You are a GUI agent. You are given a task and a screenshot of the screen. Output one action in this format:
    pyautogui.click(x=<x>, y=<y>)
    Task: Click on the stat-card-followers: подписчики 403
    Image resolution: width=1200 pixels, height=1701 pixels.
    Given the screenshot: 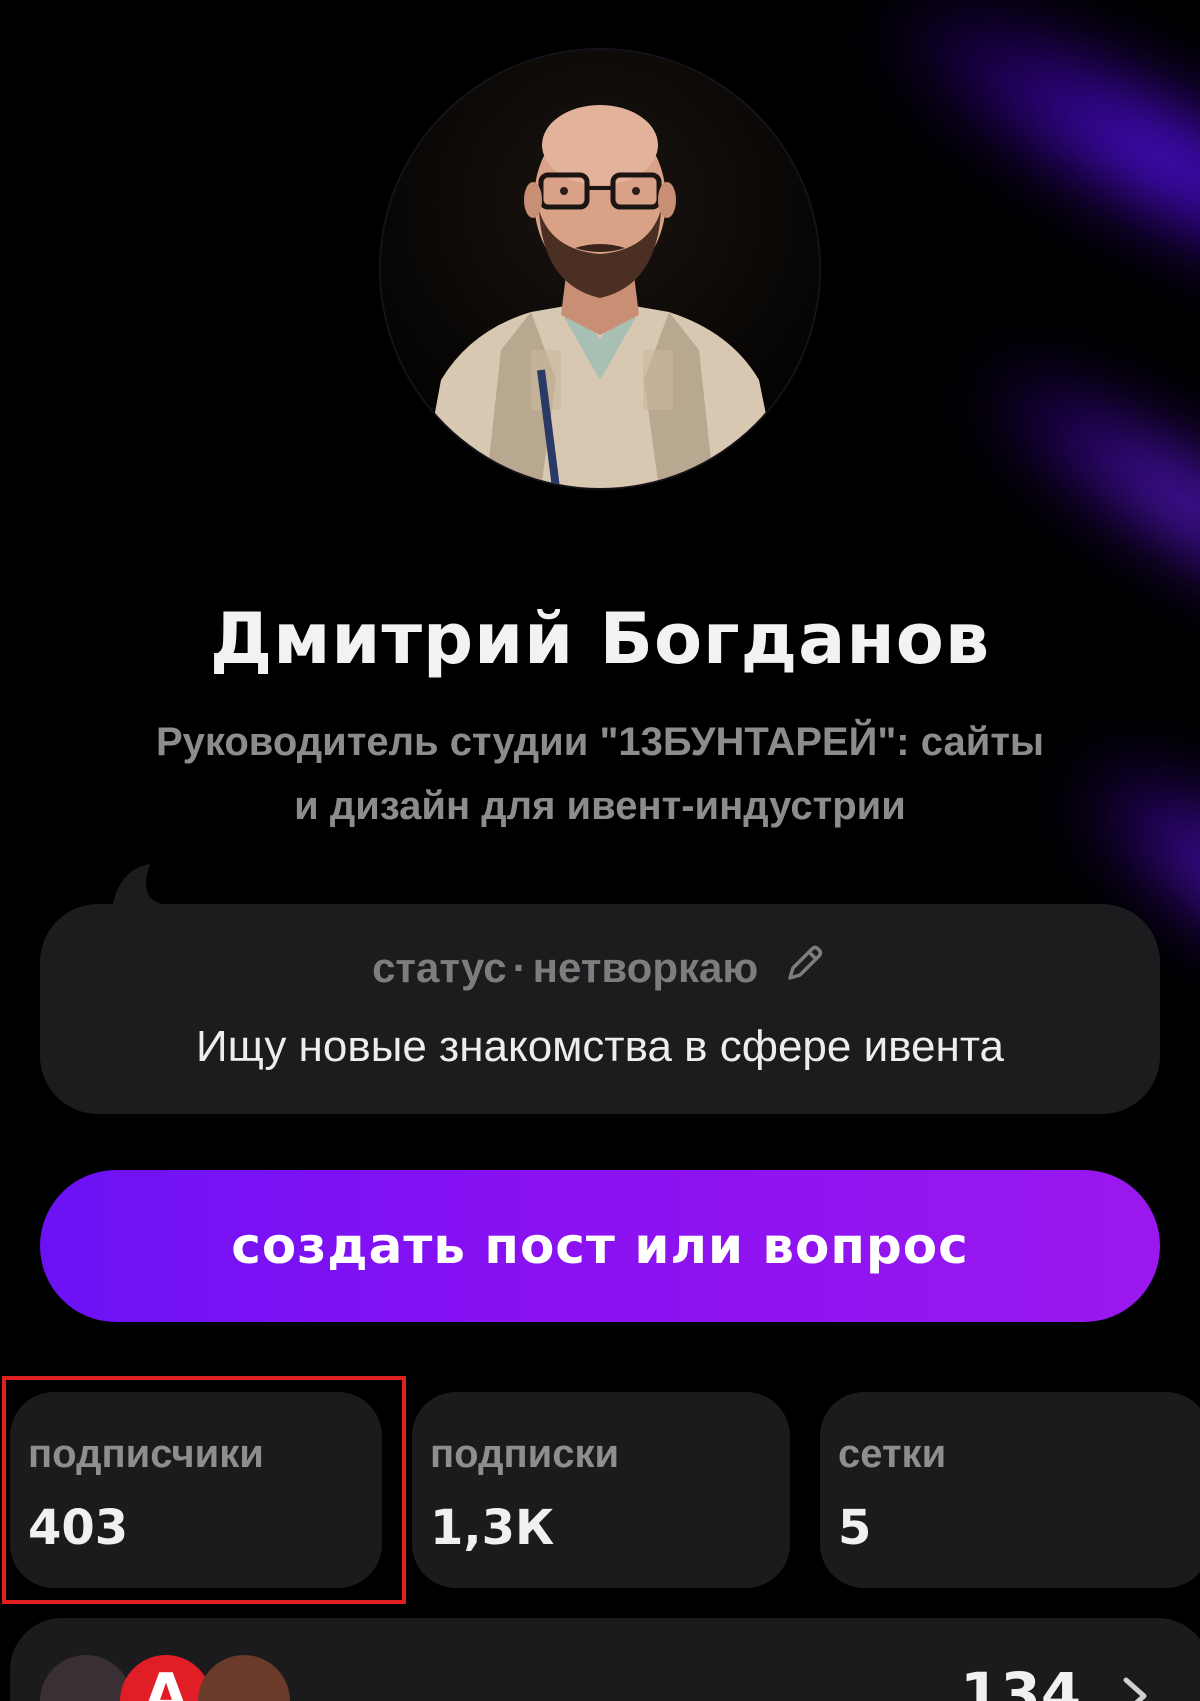 What is the action you would take?
    pyautogui.click(x=196, y=1490)
    